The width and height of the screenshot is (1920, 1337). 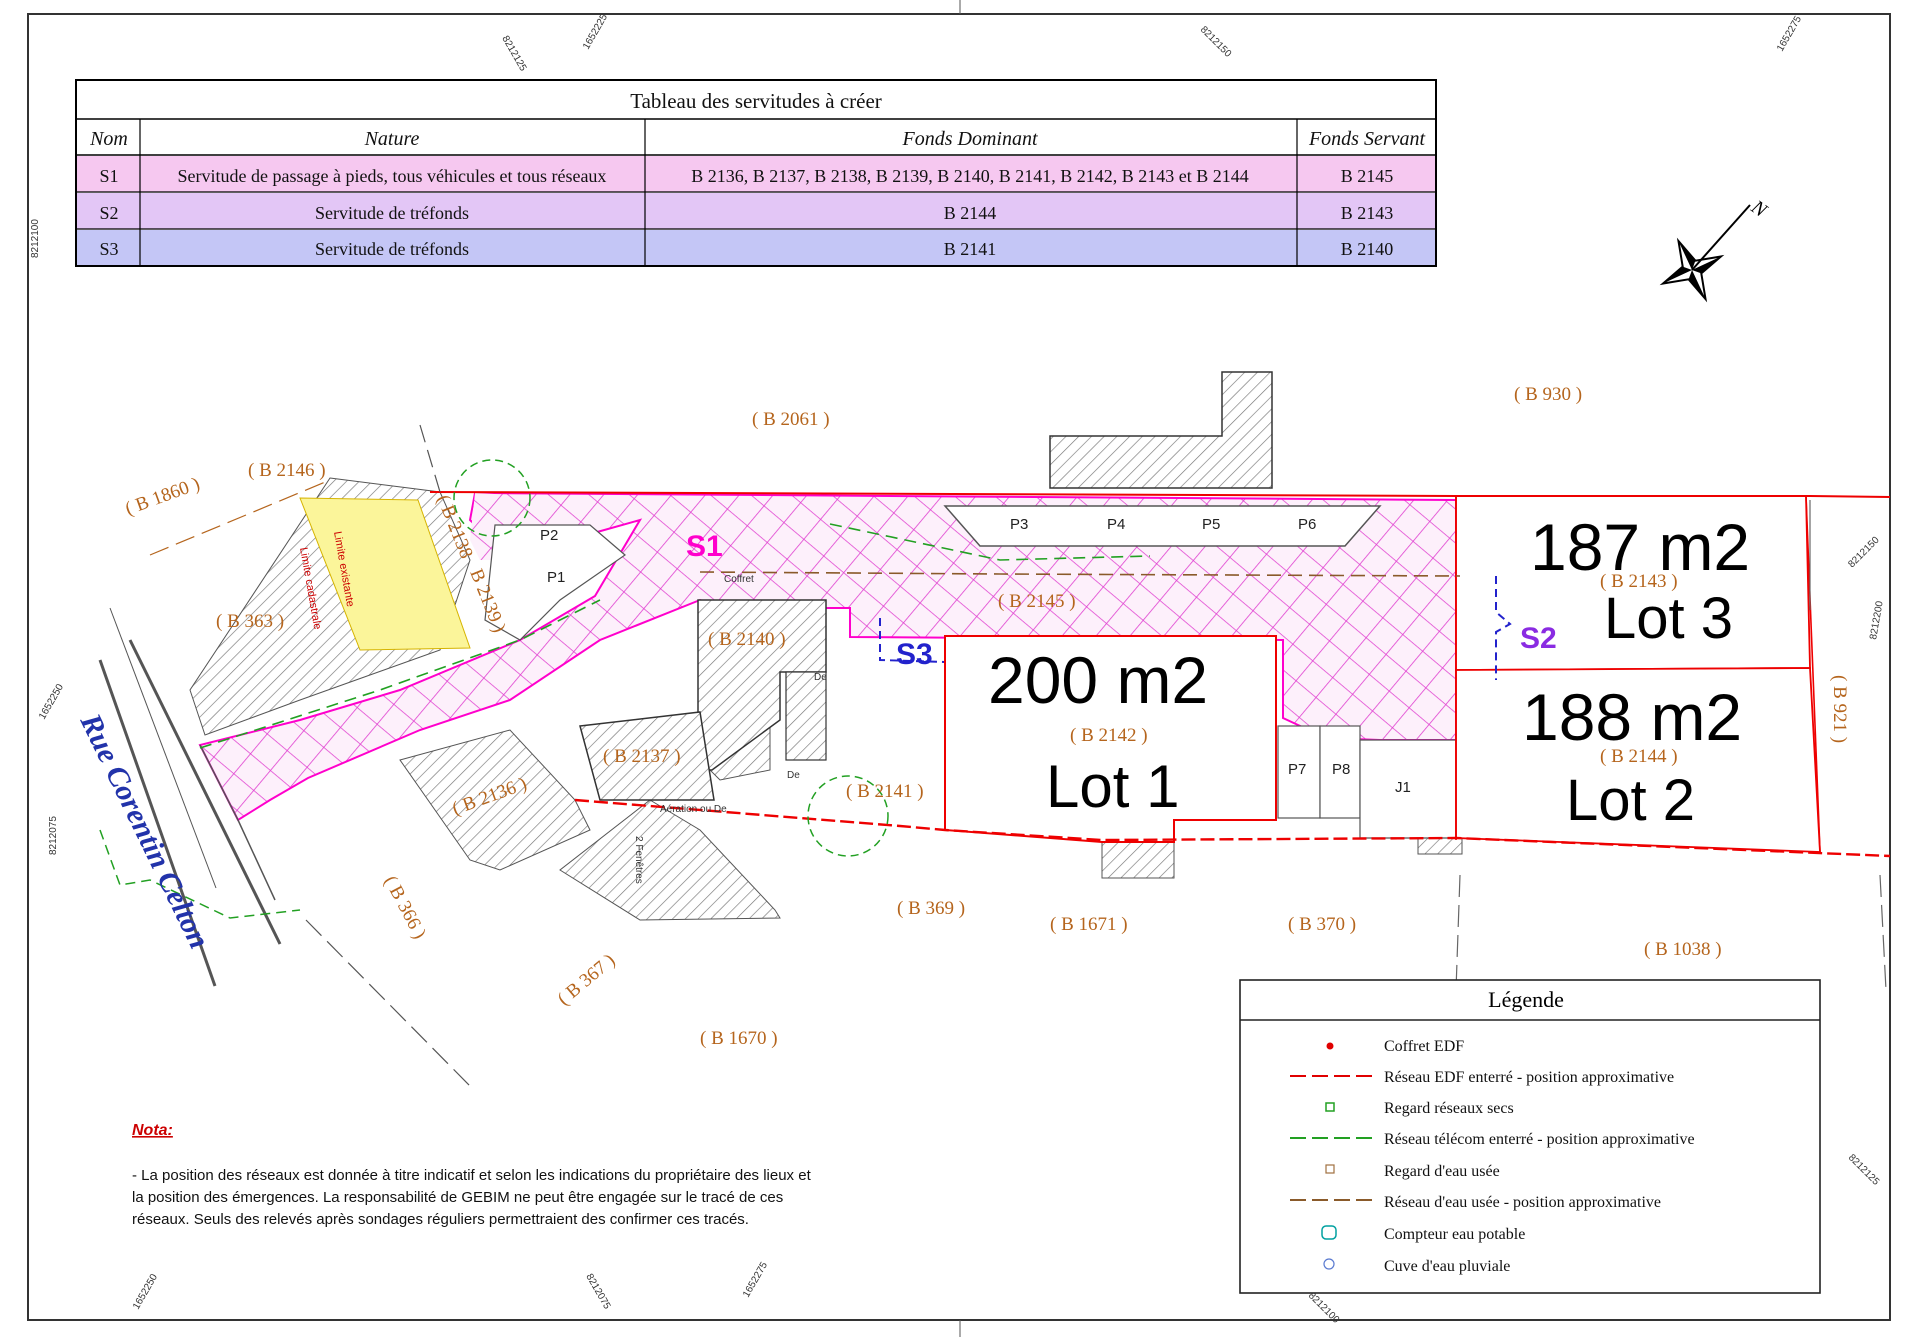 I want to click on legend-title: Légende, so click(x=1526, y=999).